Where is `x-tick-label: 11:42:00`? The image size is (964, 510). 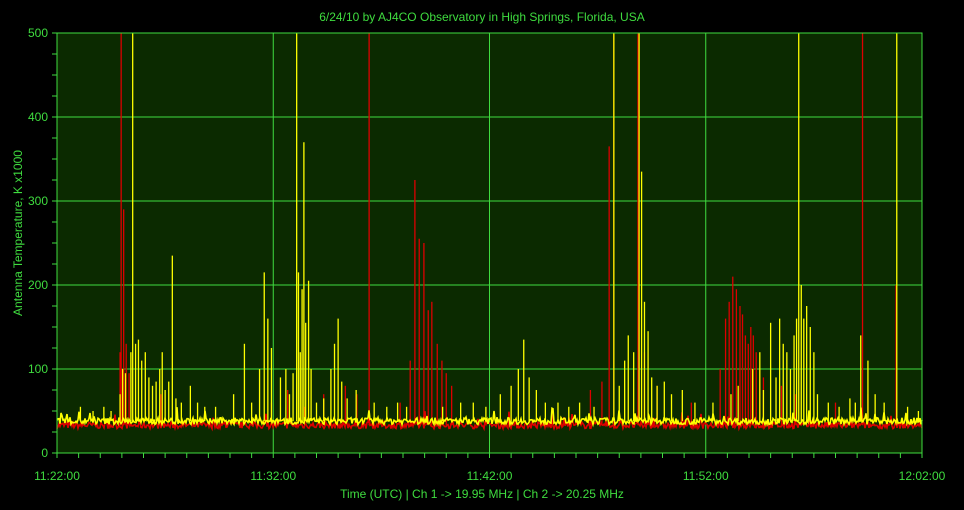
x-tick-label: 11:42:00 is located at coordinates (490, 476).